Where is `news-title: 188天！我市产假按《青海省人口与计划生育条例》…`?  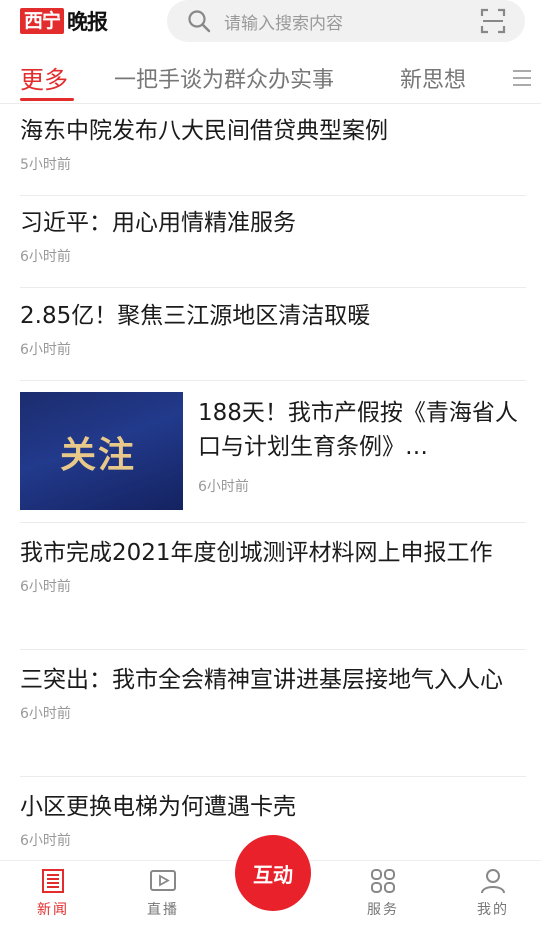 news-title: 188天！我市产假按《青海省人口与计划生育条例》… is located at coordinates (358, 430).